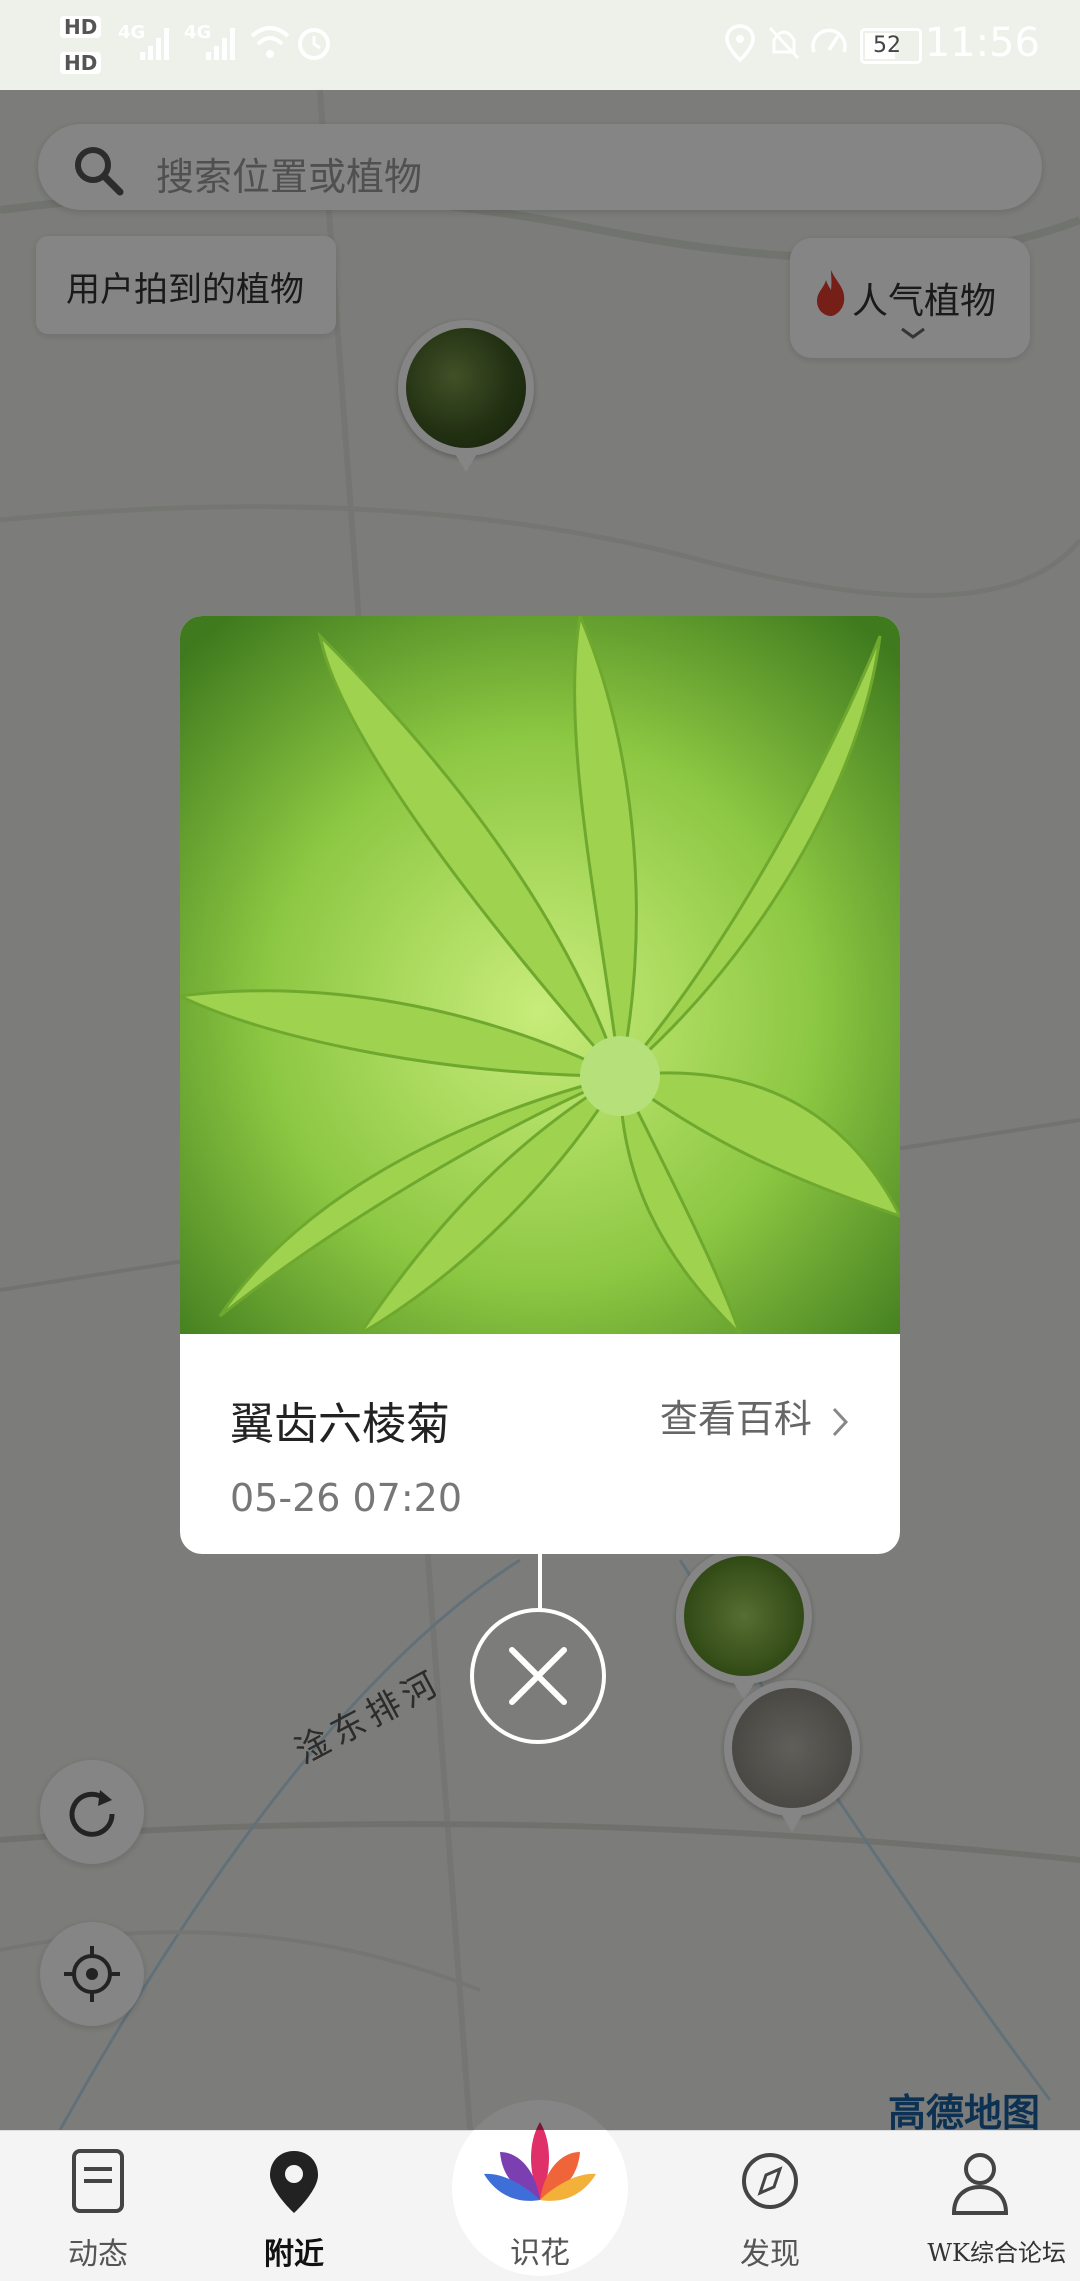 The width and height of the screenshot is (1080, 2281). I want to click on compass-icon, so click(770, 2181).